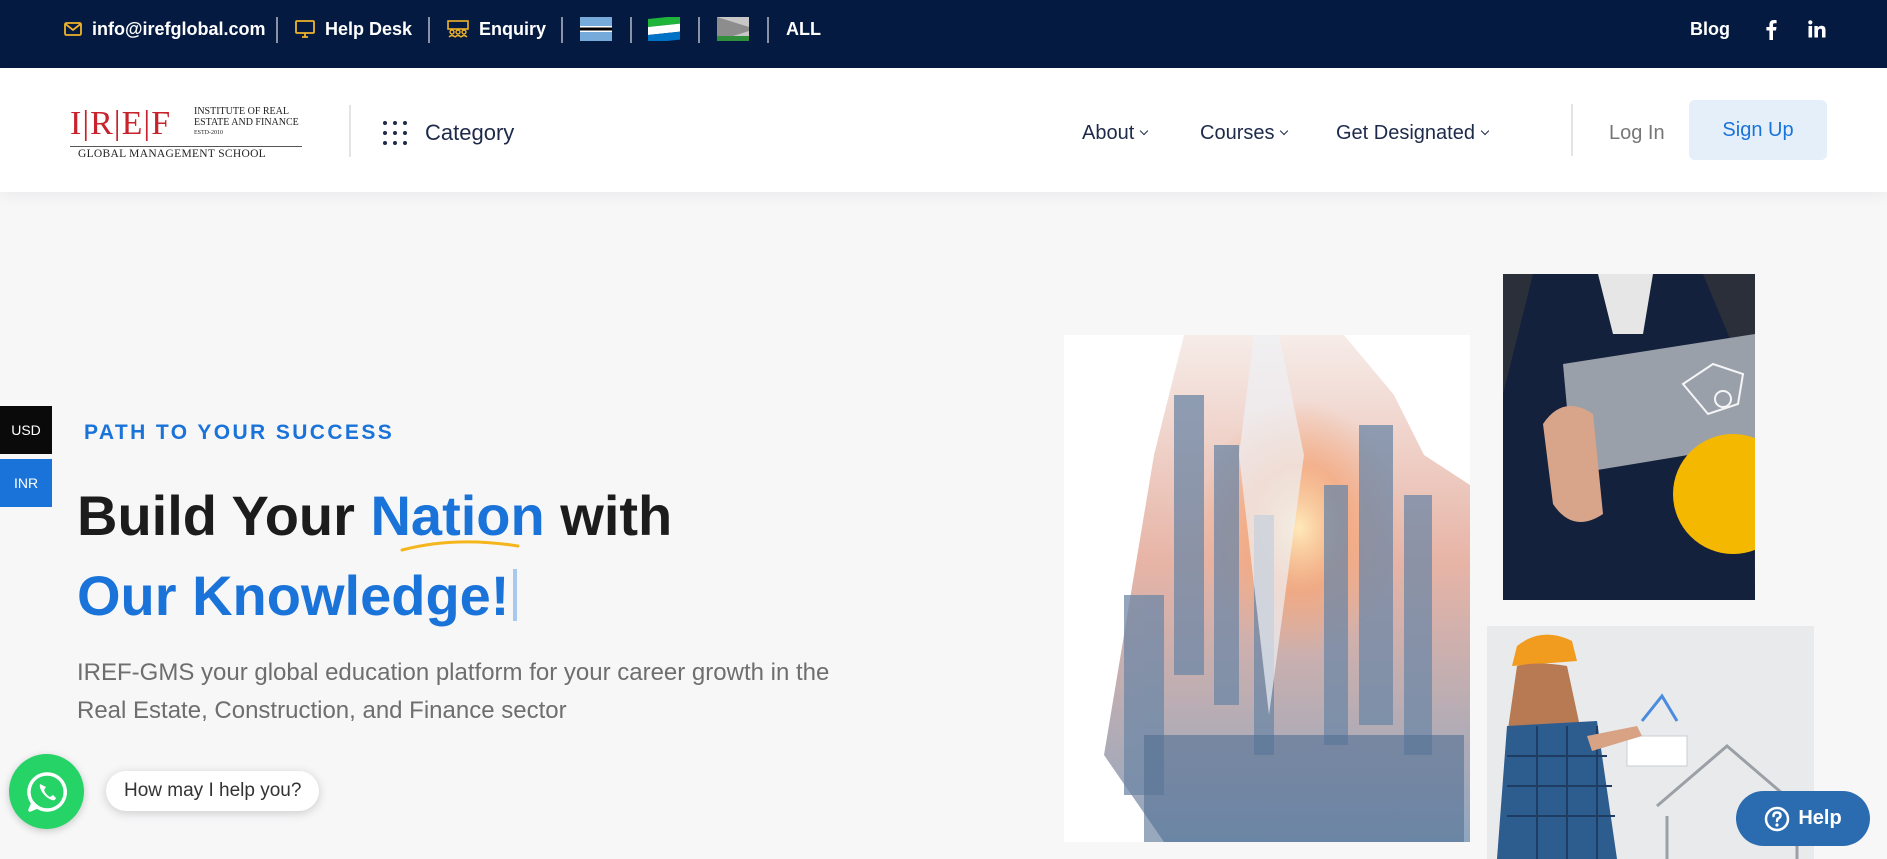 The width and height of the screenshot is (1887, 859). I want to click on businessman-city-image, so click(1267, 588).